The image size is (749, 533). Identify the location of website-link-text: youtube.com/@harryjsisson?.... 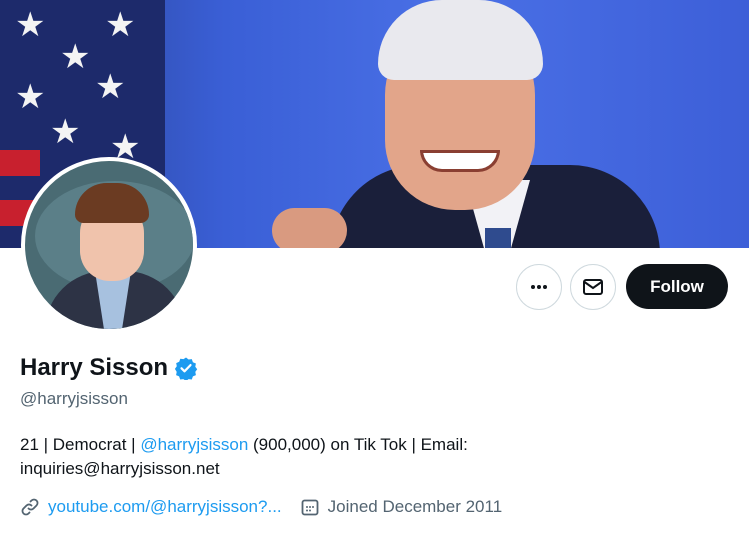
(165, 507).